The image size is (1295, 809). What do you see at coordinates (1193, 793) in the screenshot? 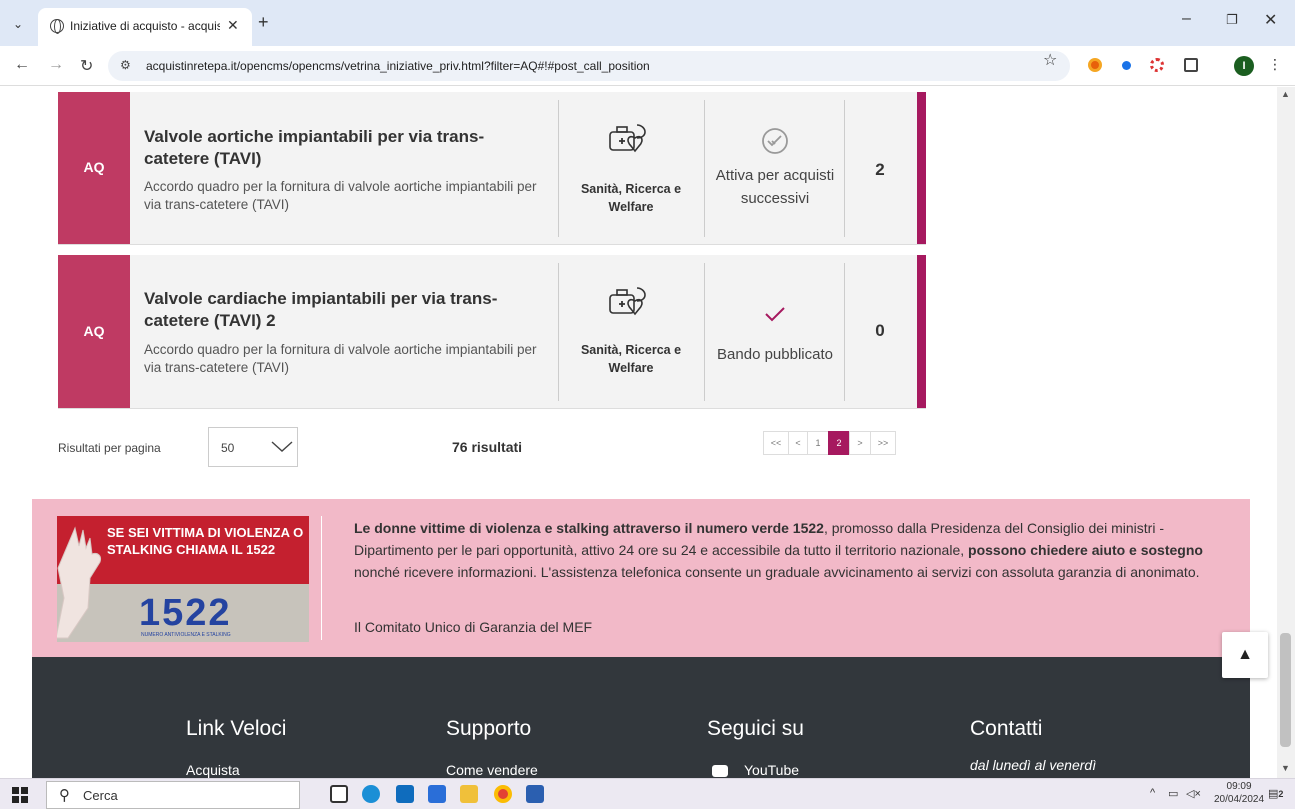
I see `volume-icon: ◁×` at bounding box center [1193, 793].